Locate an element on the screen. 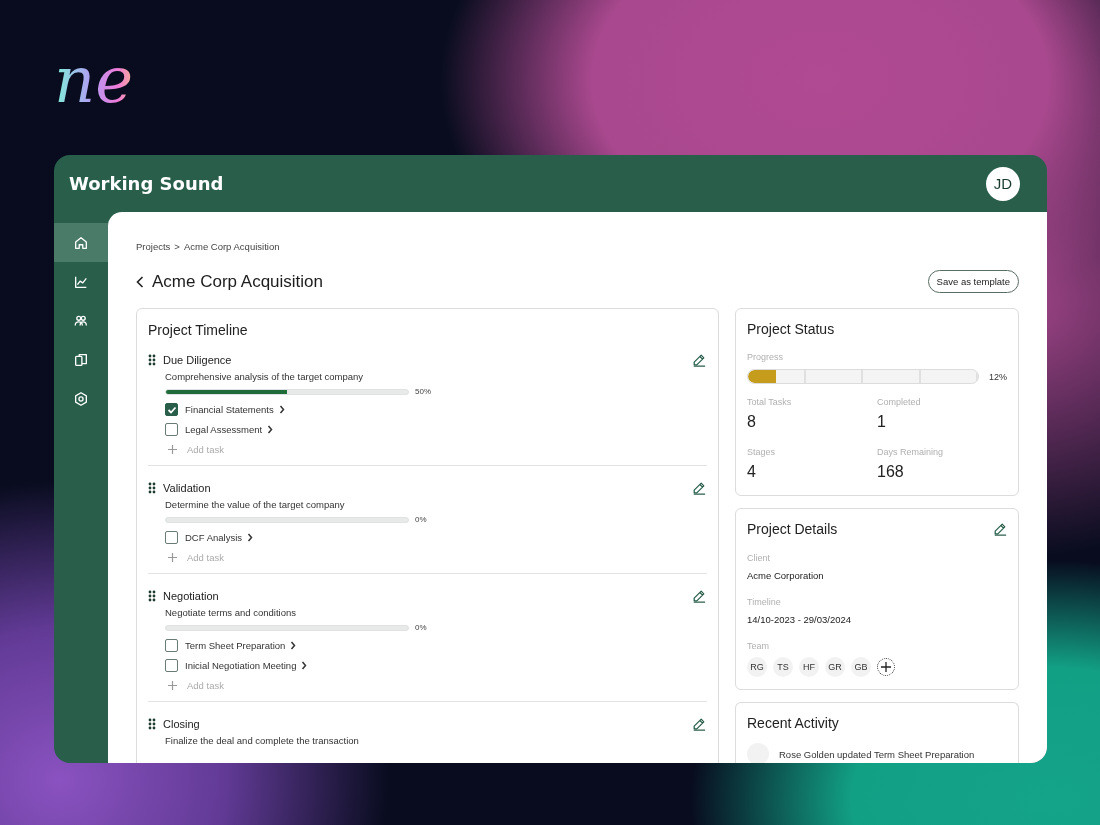  home-icon is located at coordinates (81, 242).